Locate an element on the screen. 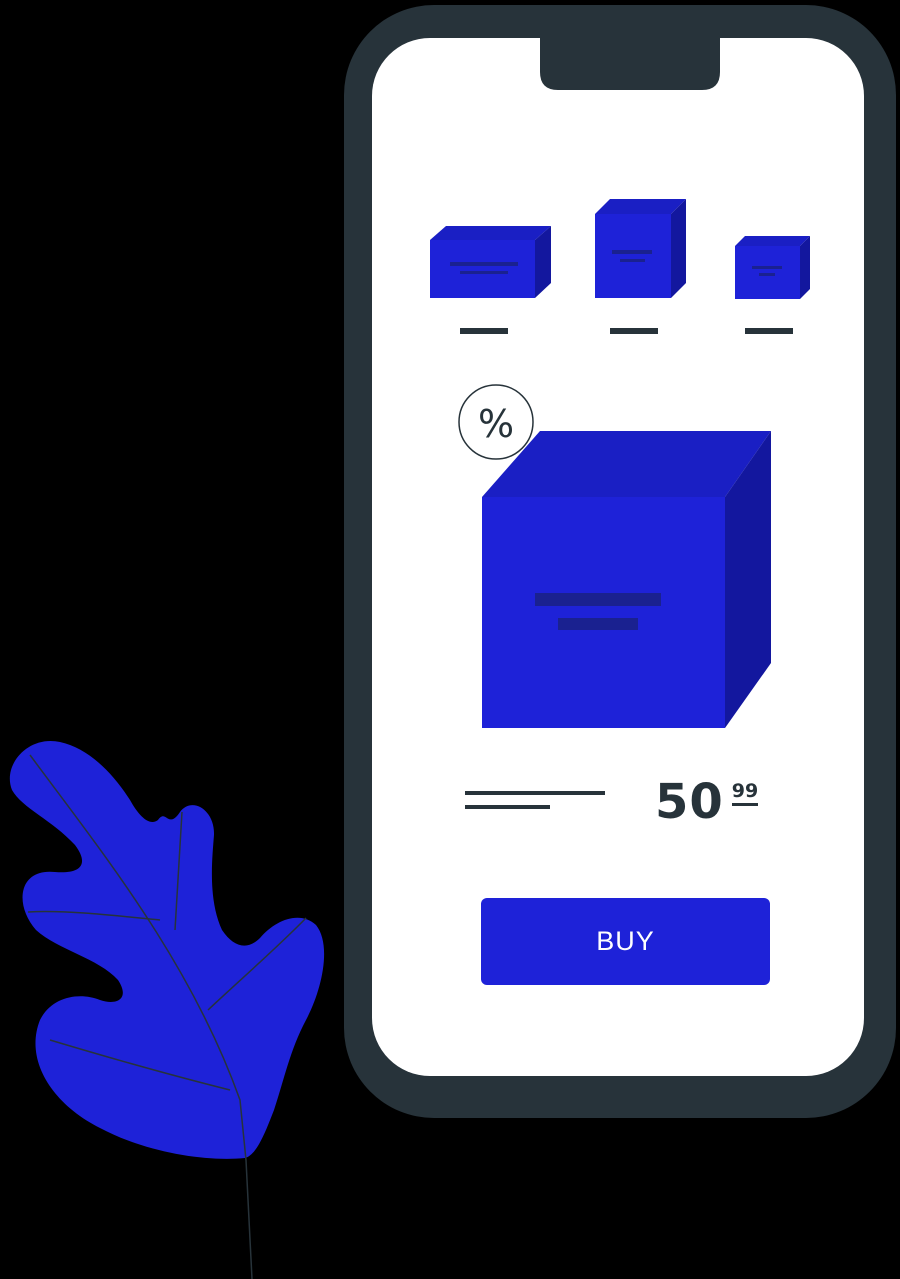 Image resolution: width=900 pixels, height=1279 pixels. main-product-box is located at coordinates (626, 579).